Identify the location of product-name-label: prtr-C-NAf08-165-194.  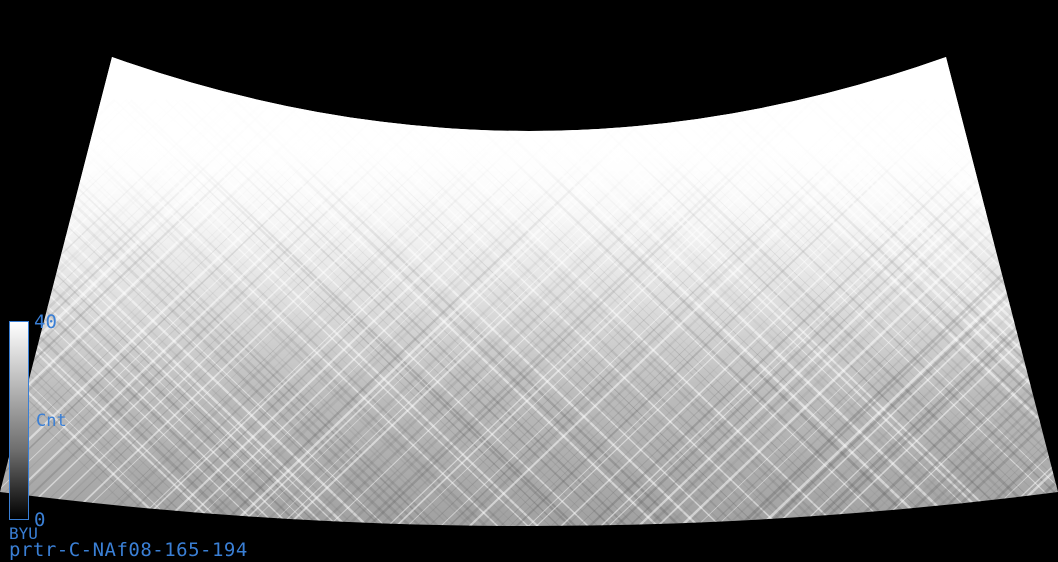
(128, 550).